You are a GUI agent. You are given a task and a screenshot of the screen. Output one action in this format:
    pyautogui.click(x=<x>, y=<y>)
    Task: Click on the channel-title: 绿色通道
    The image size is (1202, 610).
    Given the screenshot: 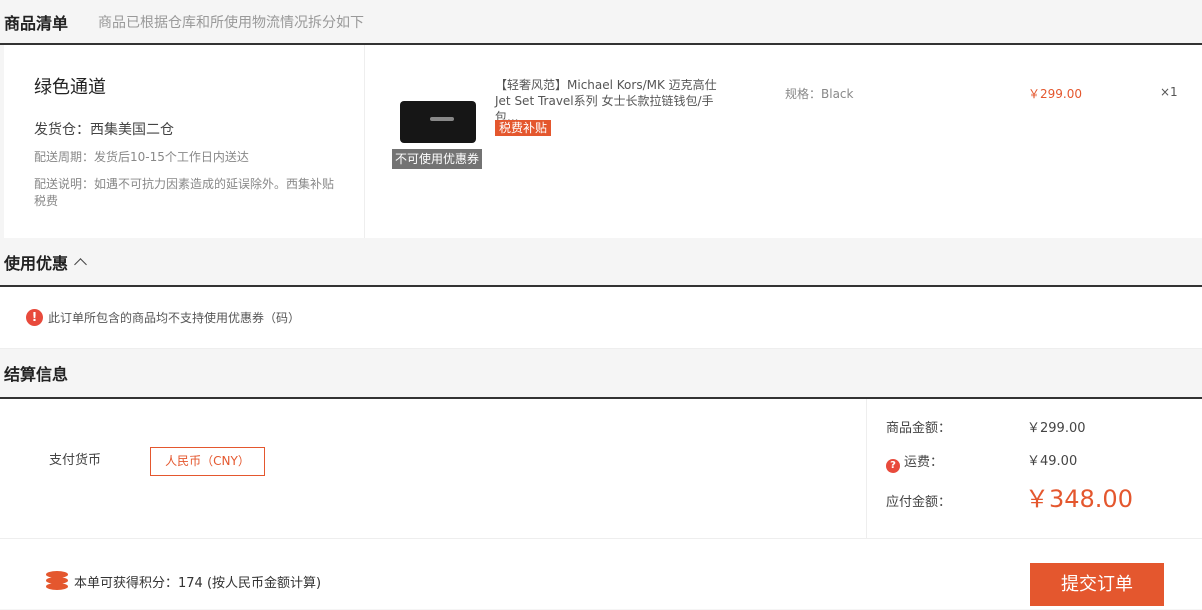 What is the action you would take?
    pyautogui.click(x=70, y=87)
    